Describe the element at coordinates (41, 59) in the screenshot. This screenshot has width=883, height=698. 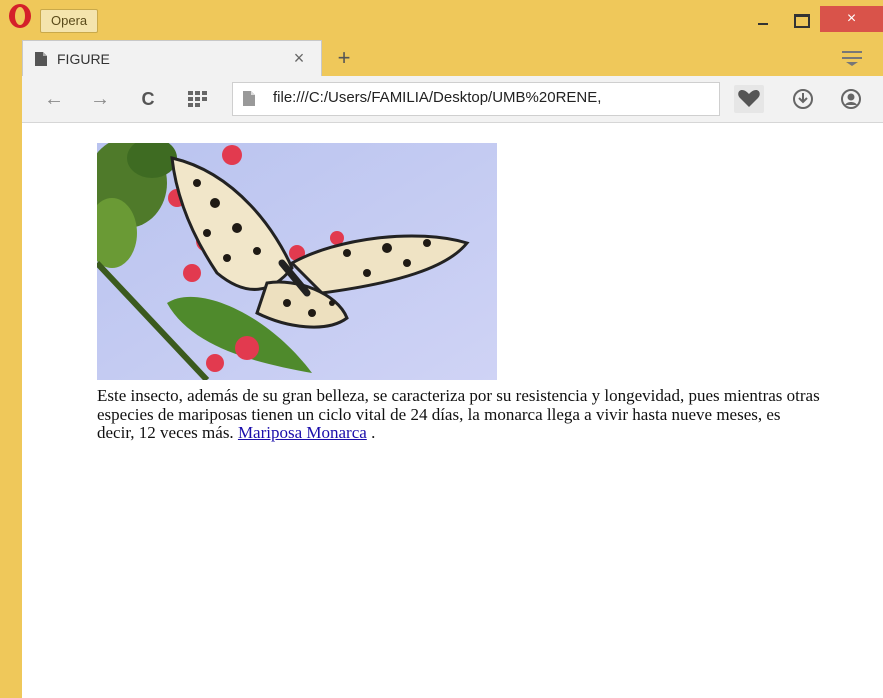
I see `page-icon` at that location.